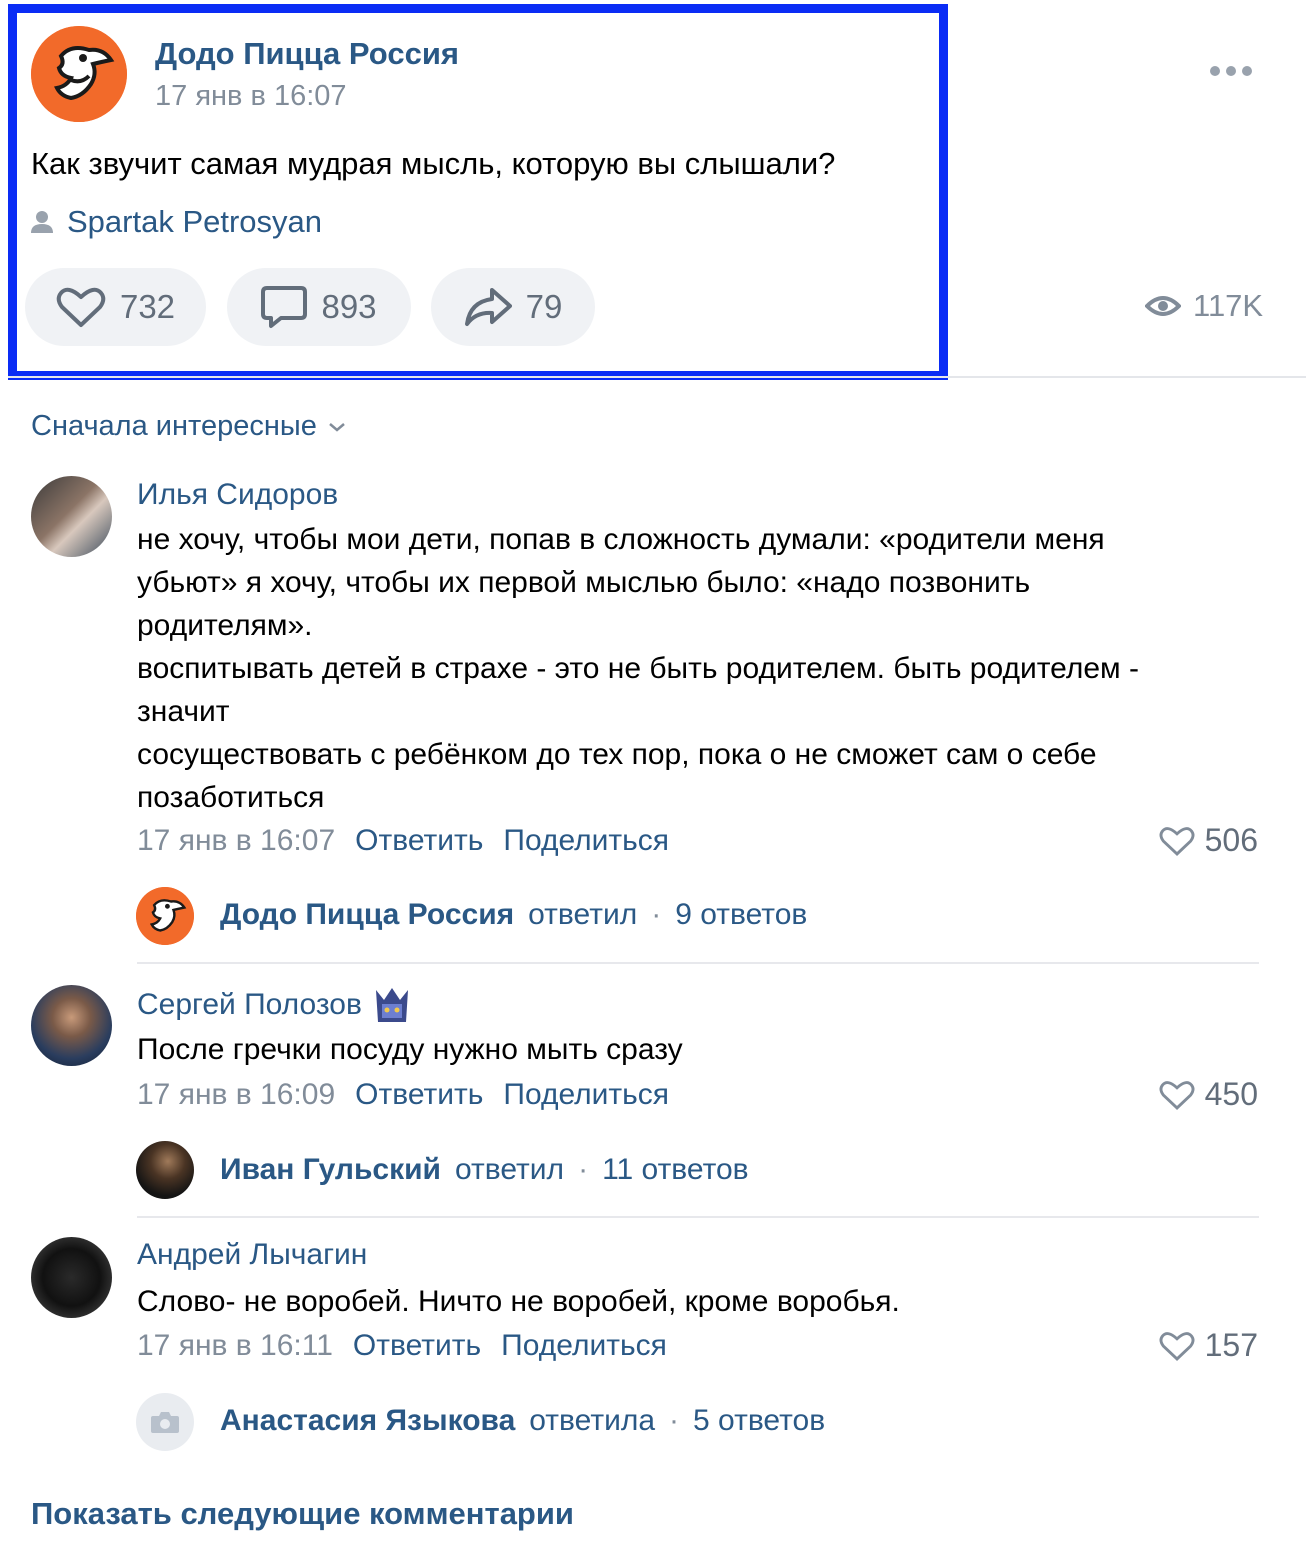 Image resolution: width=1306 pixels, height=1558 pixels. Describe the element at coordinates (236, 1095) in the screenshot. I see `comment-date: 17 янв в 16:09` at that location.